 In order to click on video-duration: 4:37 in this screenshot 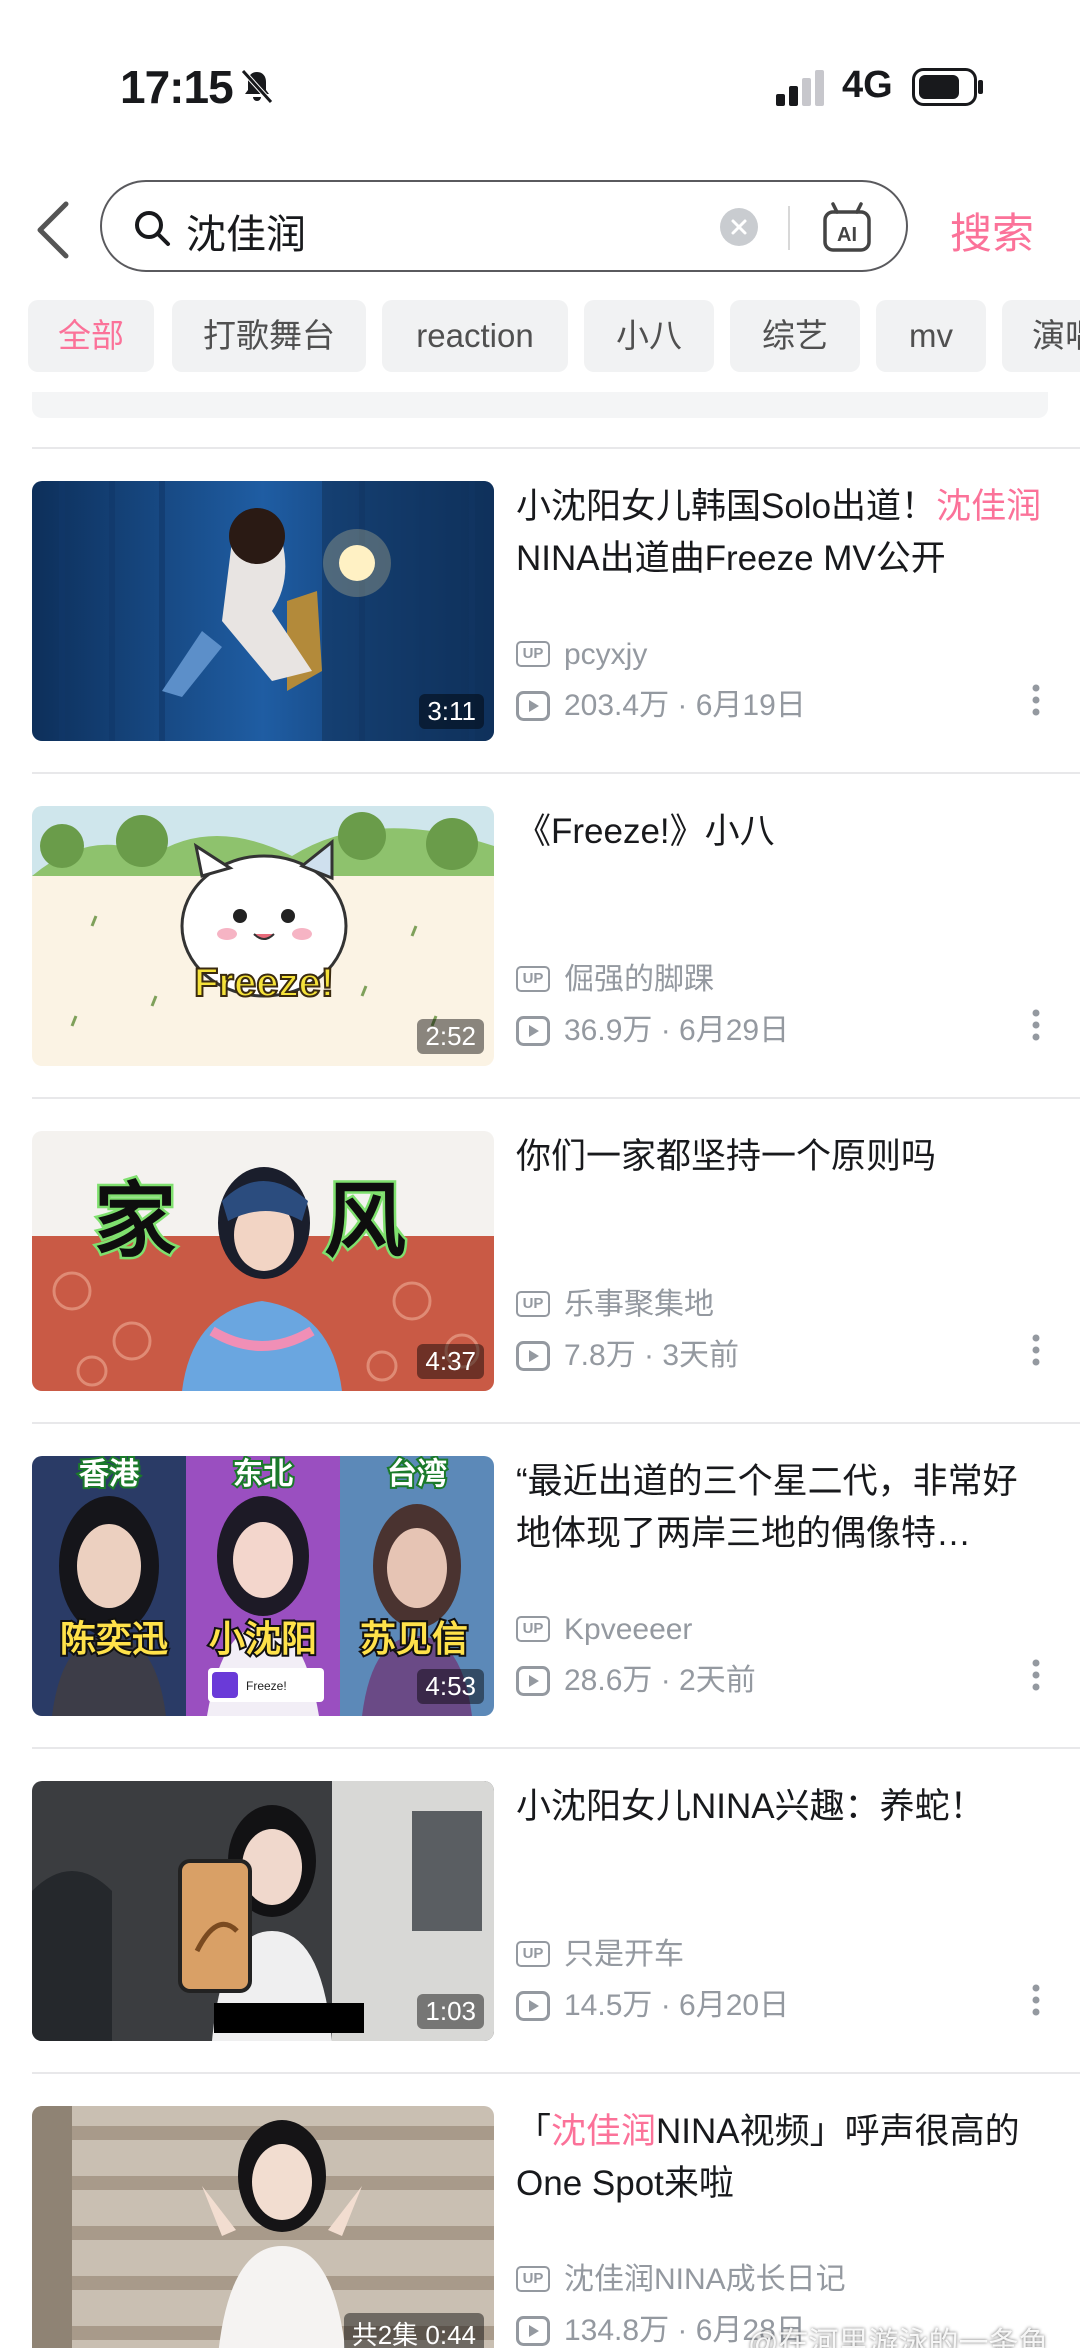, I will do `click(450, 1361)`.